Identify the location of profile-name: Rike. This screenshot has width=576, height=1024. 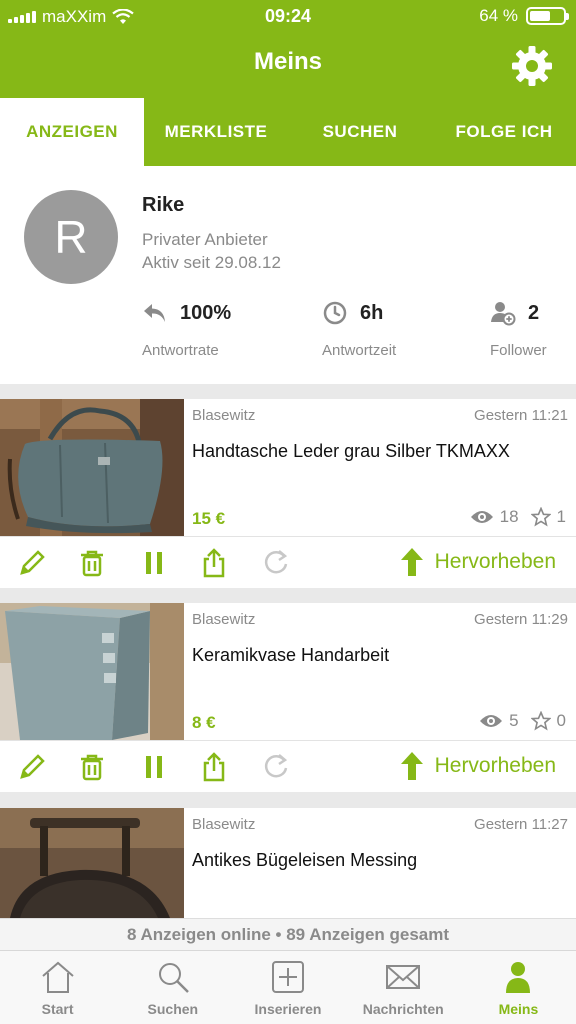
(163, 205).